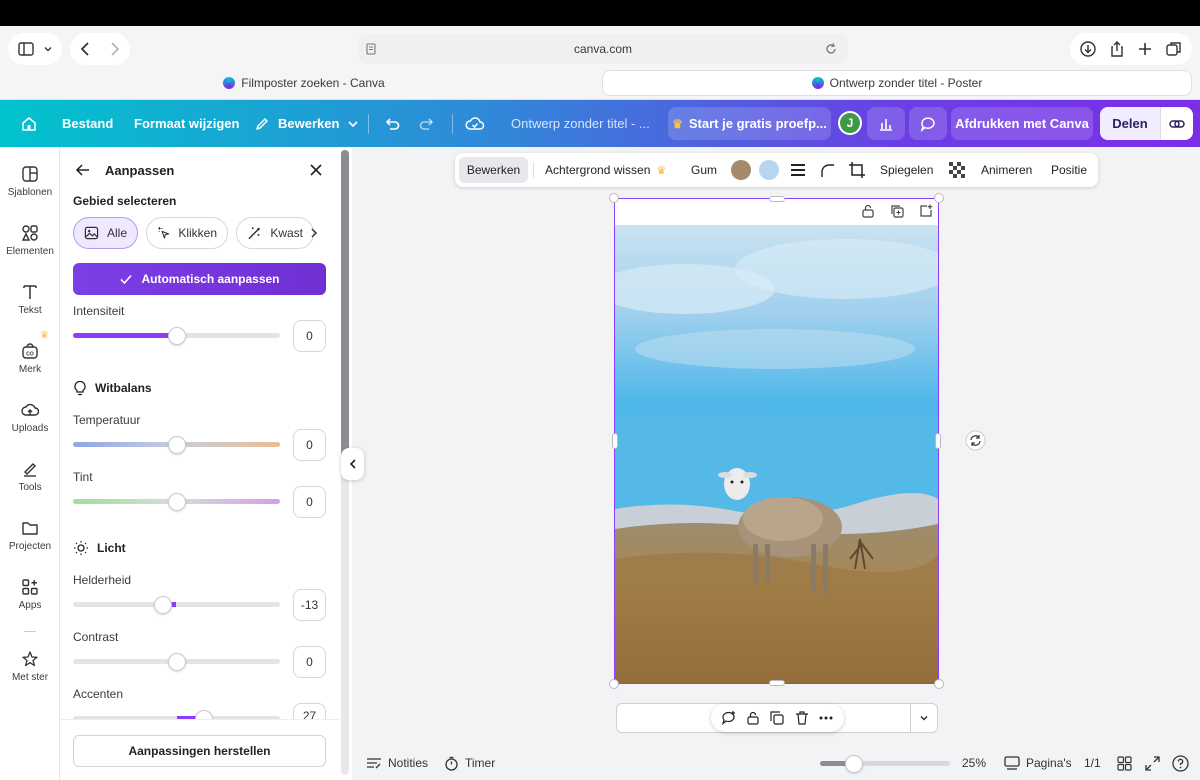 The width and height of the screenshot is (1200, 780). I want to click on crop-icon, so click(857, 170).